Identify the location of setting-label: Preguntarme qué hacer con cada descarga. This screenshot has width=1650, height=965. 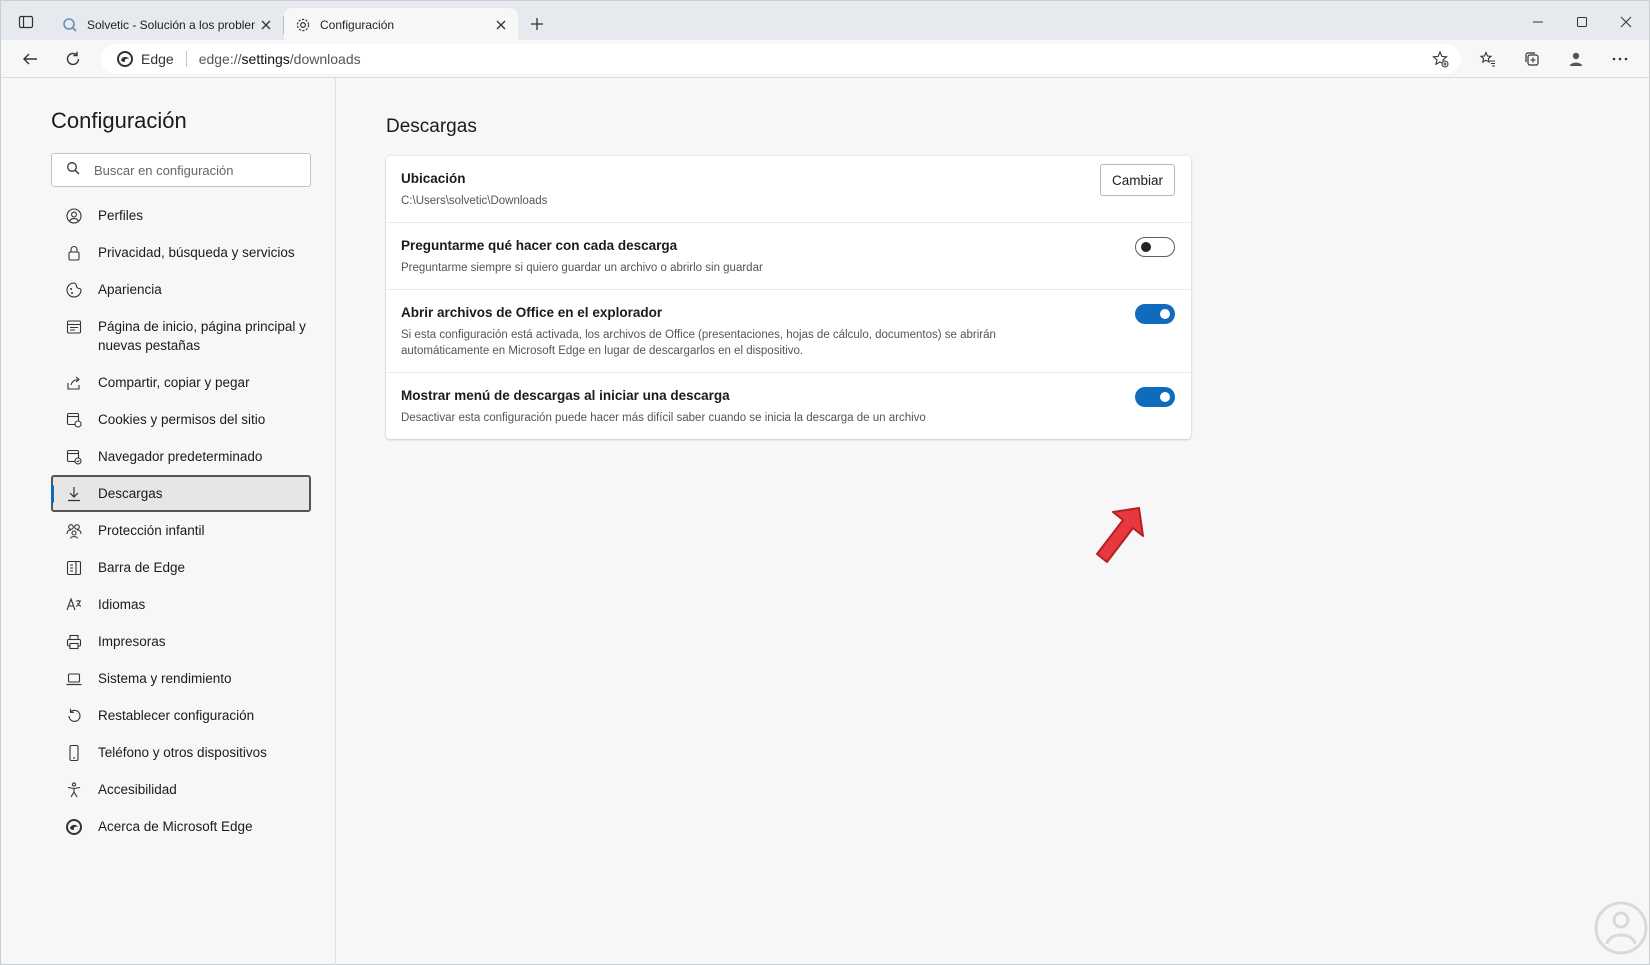
(539, 245).